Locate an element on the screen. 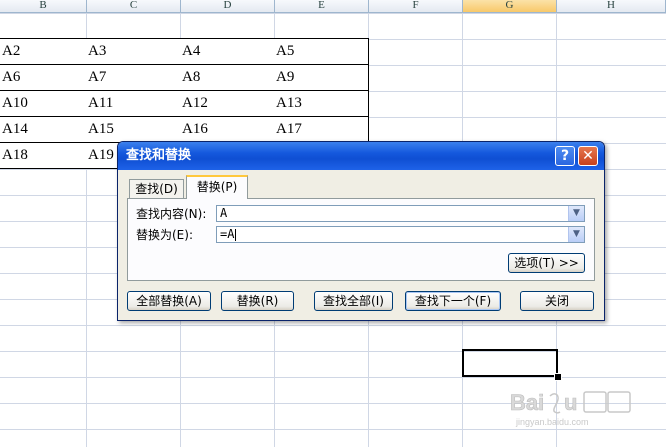 The height and width of the screenshot is (447, 666). help-icon: ? is located at coordinates (565, 156).